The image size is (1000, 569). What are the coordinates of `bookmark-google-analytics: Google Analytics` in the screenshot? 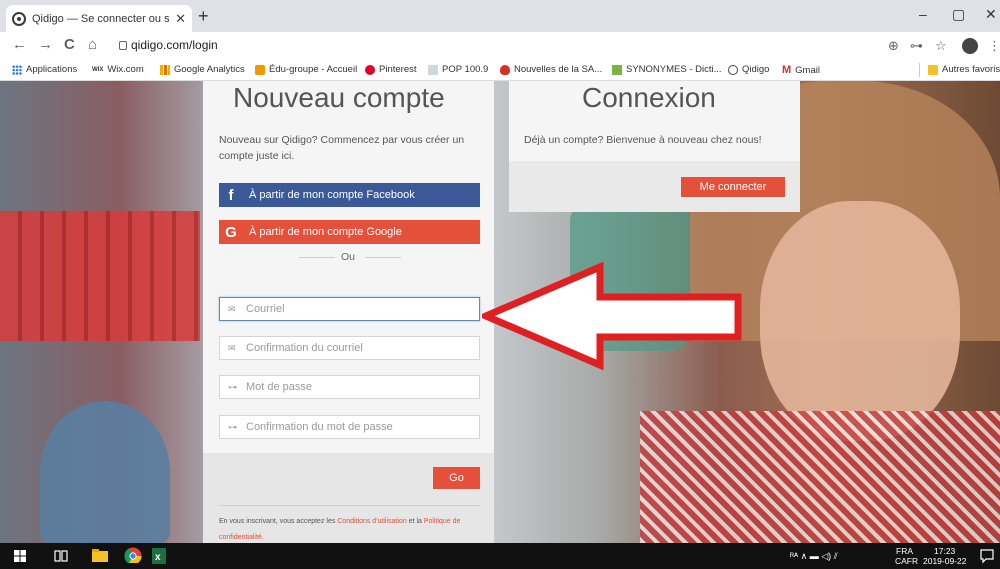 It's located at (202, 69).